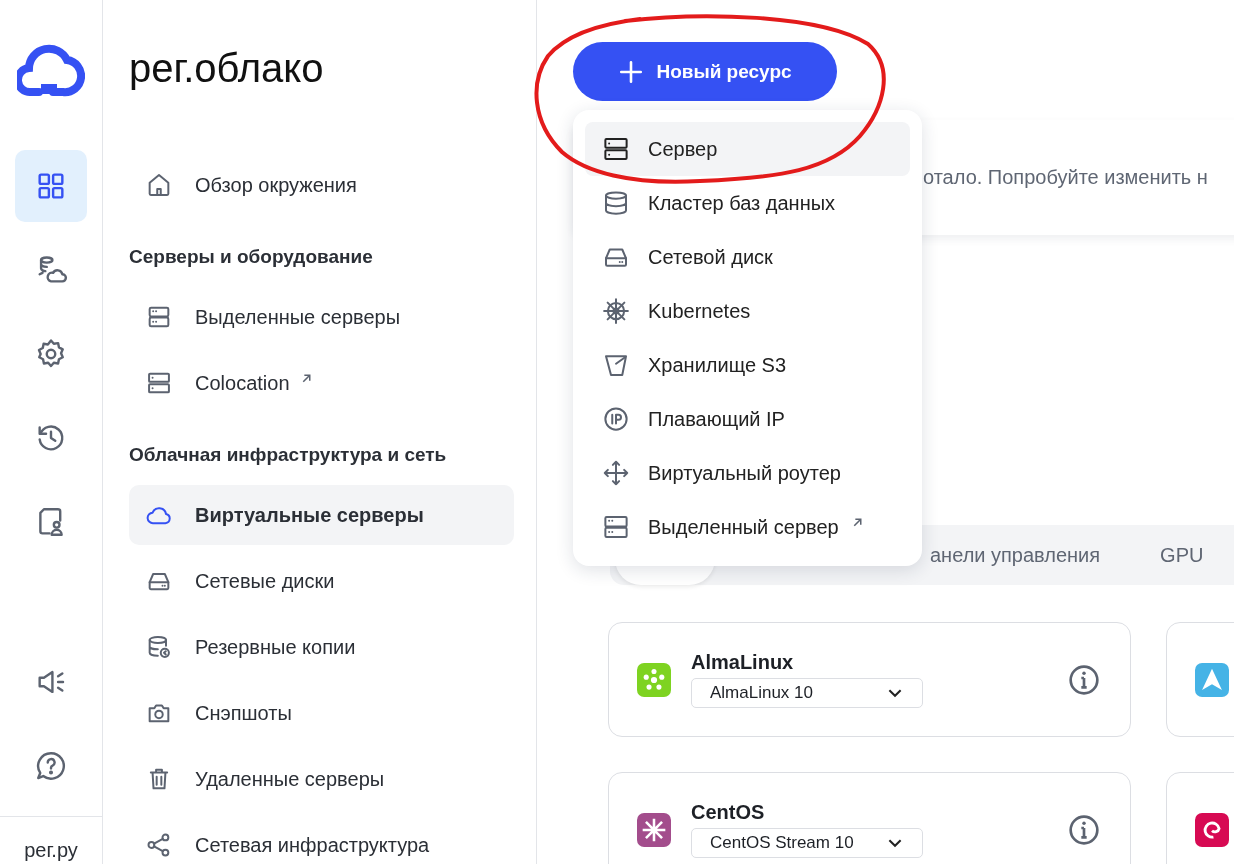 The height and width of the screenshot is (864, 1234). I want to click on os-card: CentOS CentOS Stream 10, so click(869, 818).